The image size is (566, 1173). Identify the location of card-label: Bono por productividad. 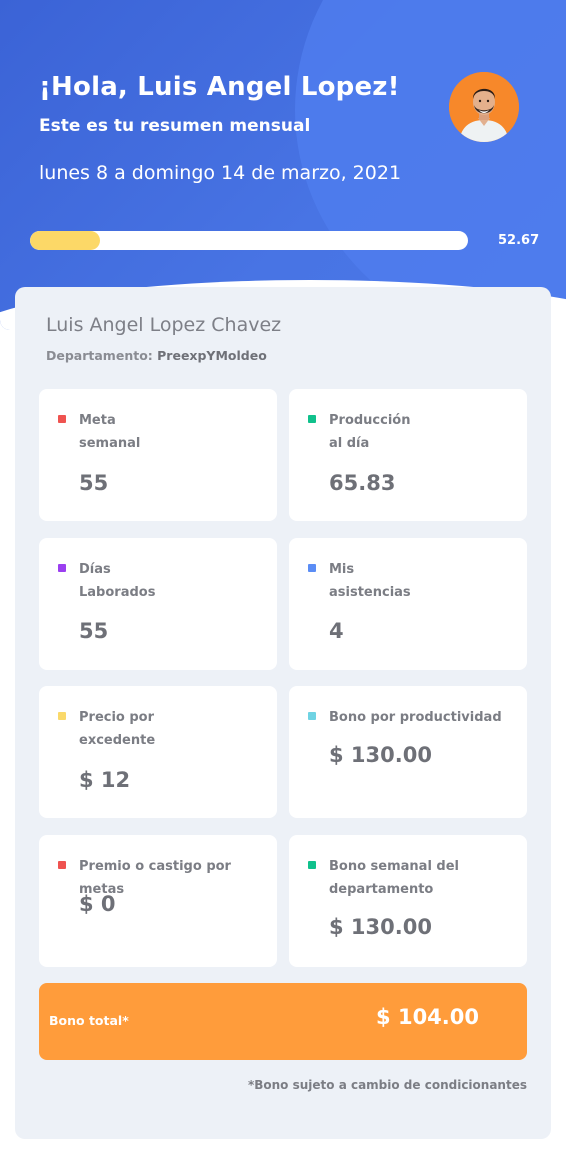
(415, 717).